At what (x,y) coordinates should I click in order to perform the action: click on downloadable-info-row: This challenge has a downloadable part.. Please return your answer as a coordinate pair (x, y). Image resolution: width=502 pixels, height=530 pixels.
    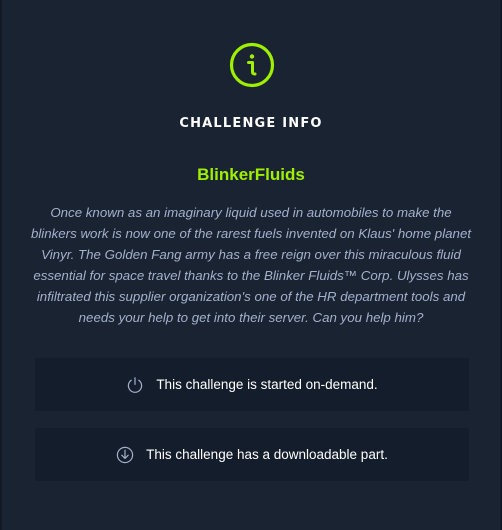
    Looking at the image, I should click on (252, 454).